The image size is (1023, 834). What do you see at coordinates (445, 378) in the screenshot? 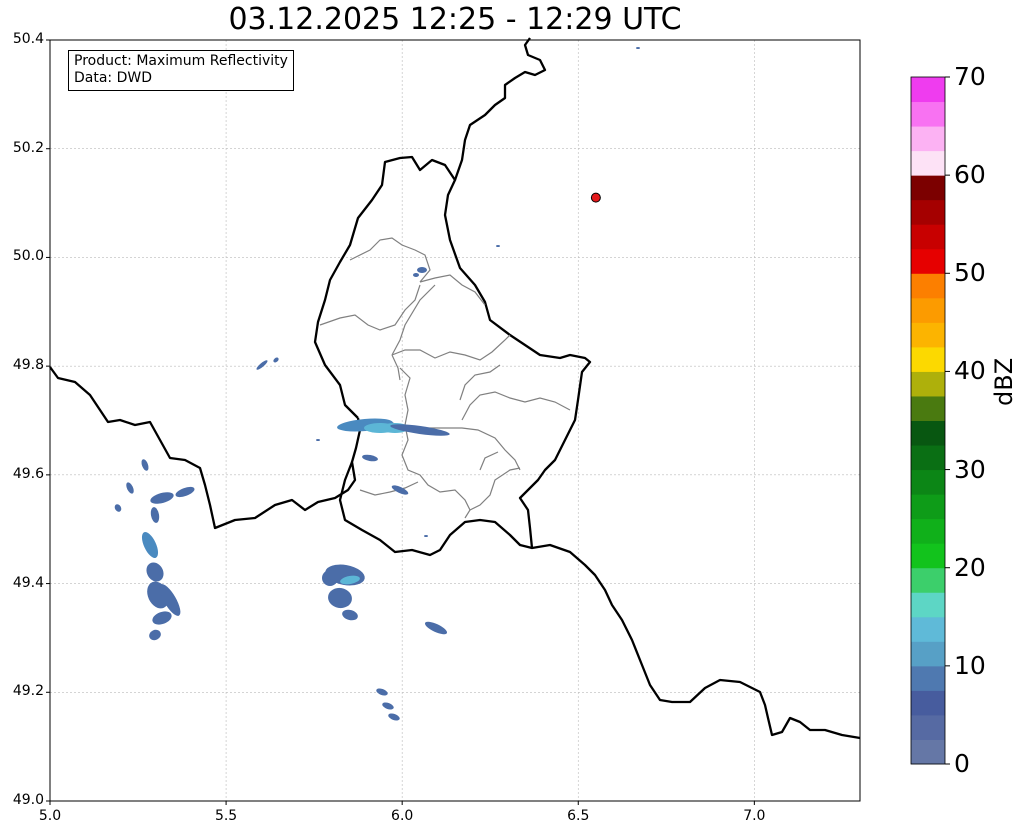
I see `canton-borders` at bounding box center [445, 378].